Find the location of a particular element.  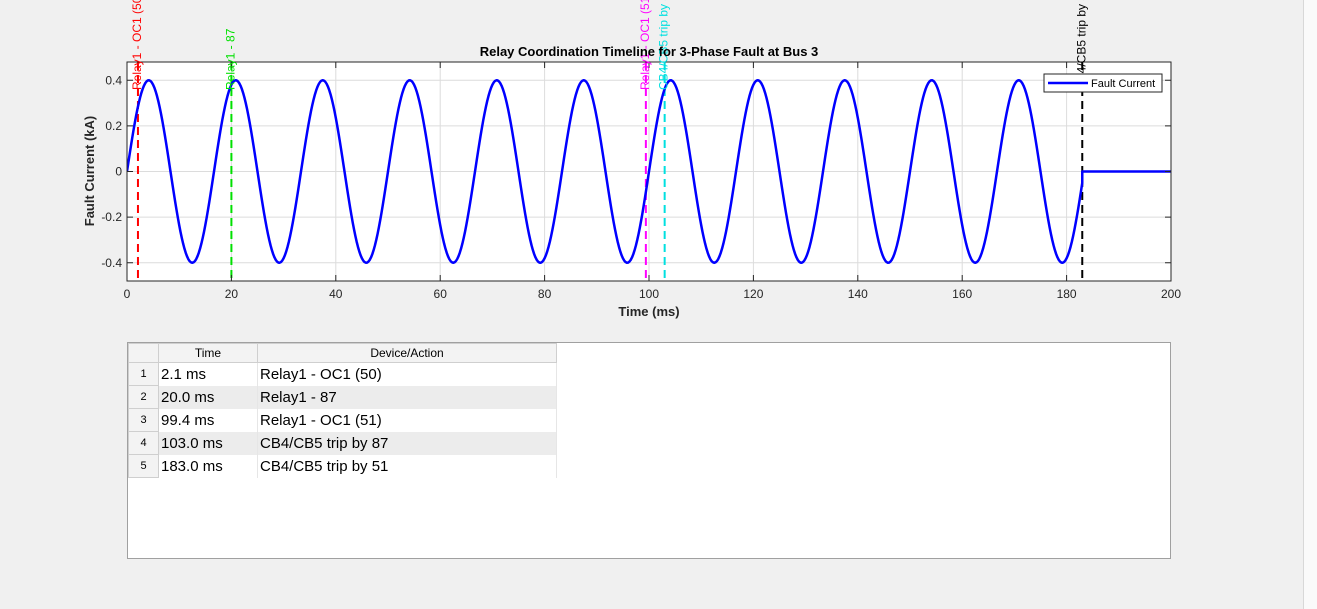

device-action-cell: Relay1 - 87 is located at coordinates (407, 397).